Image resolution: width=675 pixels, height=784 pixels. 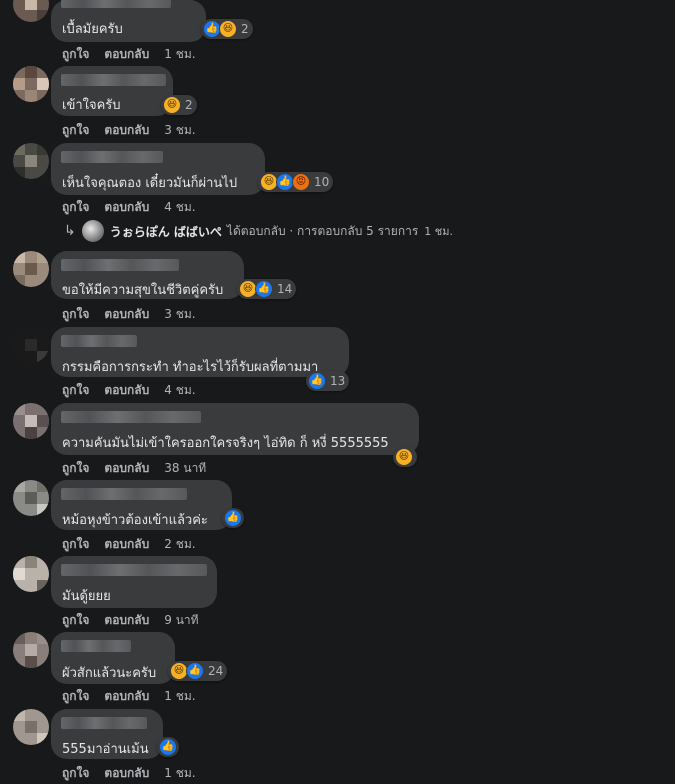 What do you see at coordinates (143, 290) in the screenshot?
I see `comment-text: ขอให้มีความสุขในชีวิตคู่ครับ` at bounding box center [143, 290].